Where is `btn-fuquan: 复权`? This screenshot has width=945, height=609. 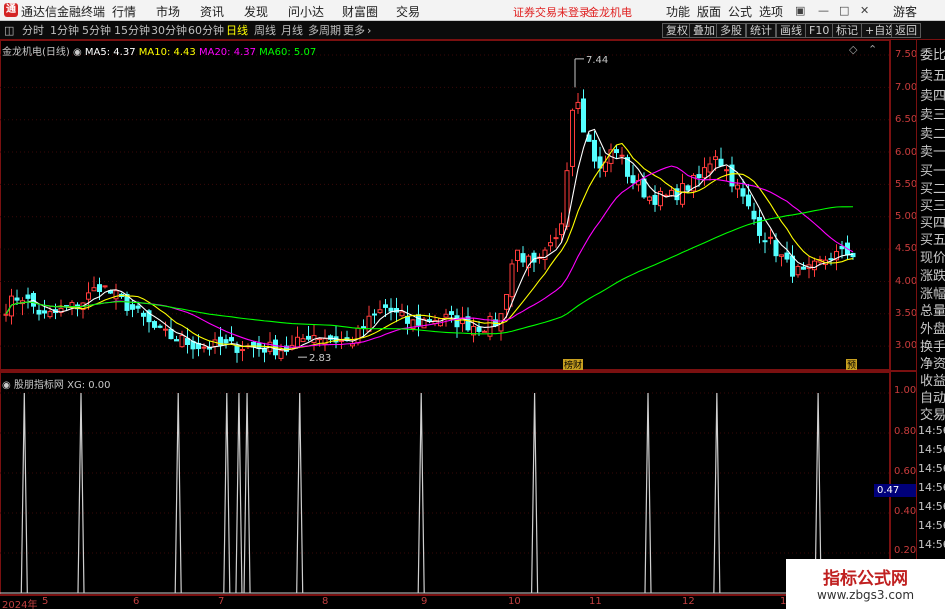
btn-fuquan: 复权 is located at coordinates (677, 30).